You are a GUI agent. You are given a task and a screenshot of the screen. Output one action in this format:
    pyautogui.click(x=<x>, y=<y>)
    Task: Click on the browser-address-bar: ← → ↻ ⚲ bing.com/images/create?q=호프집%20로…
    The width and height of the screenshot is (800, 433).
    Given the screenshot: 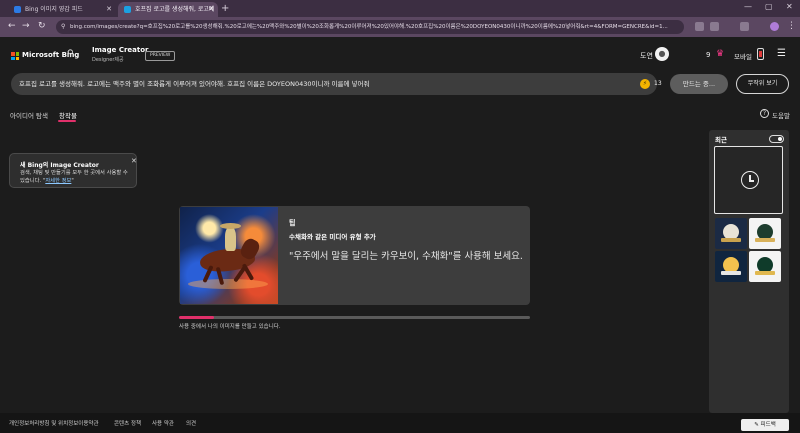 What is the action you would take?
    pyautogui.click(x=400, y=27)
    